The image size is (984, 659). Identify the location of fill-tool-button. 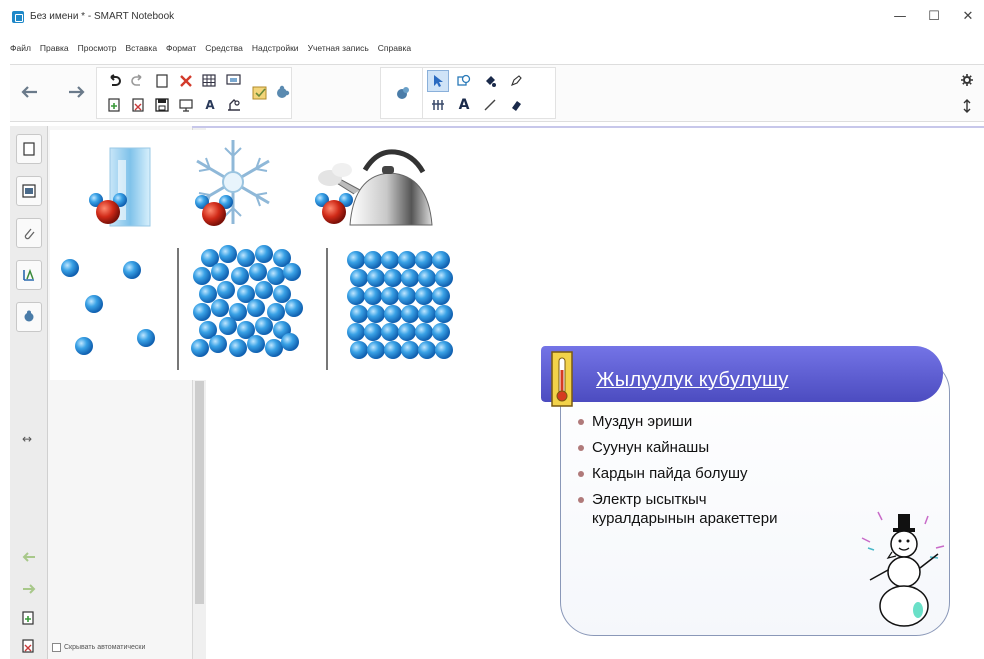
(490, 81).